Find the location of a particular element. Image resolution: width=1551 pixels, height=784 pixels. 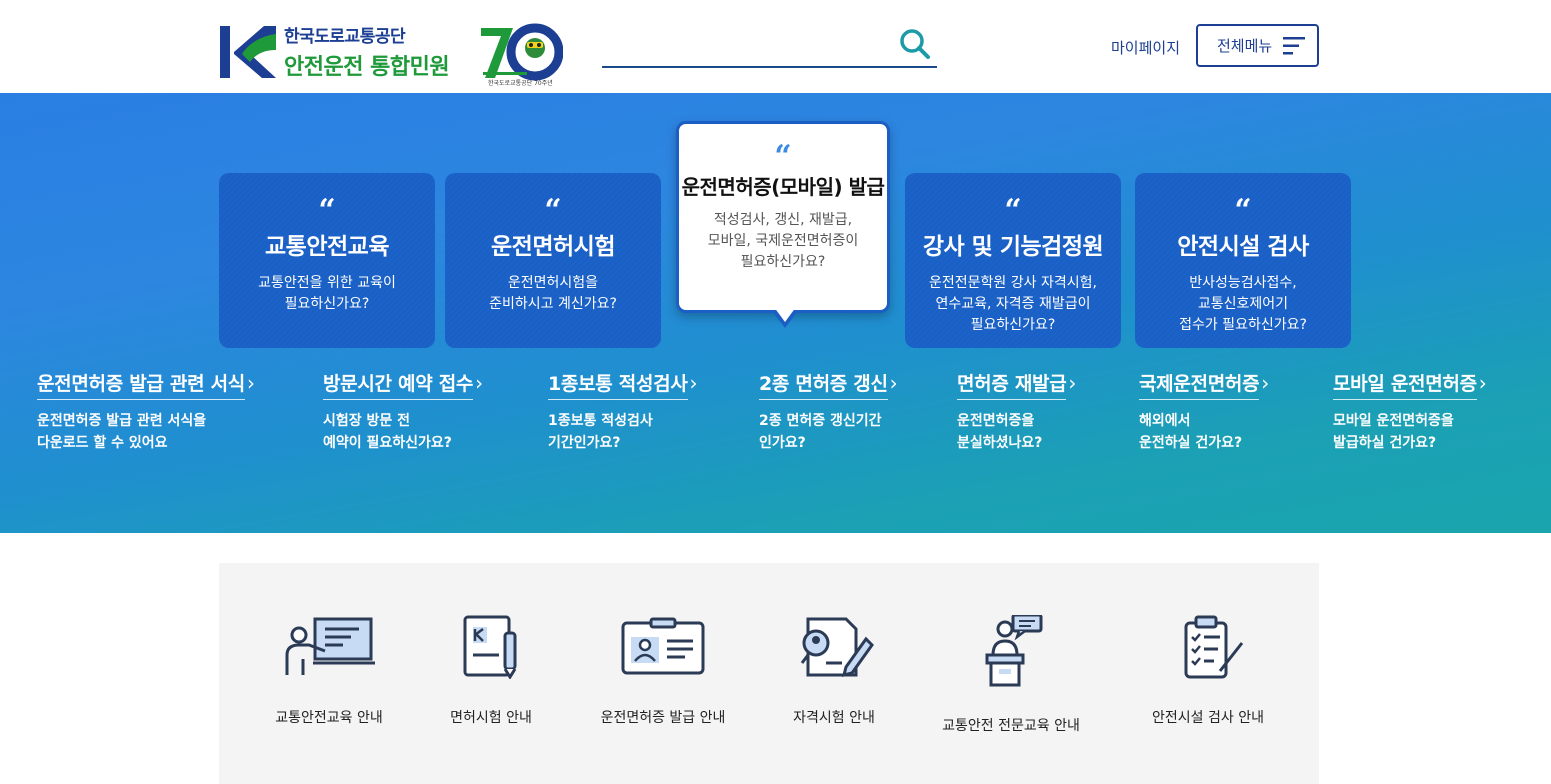

sublink-title: 1종보통 적성검사 is located at coordinates (618, 384).